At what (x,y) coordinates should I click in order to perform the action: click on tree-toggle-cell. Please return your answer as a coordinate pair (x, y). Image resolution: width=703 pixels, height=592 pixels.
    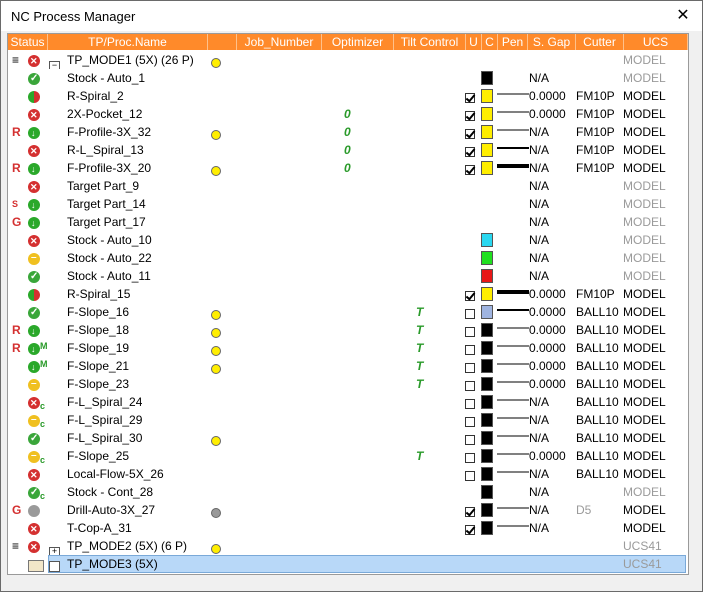
    Looking at the image, I should click on (56, 564).